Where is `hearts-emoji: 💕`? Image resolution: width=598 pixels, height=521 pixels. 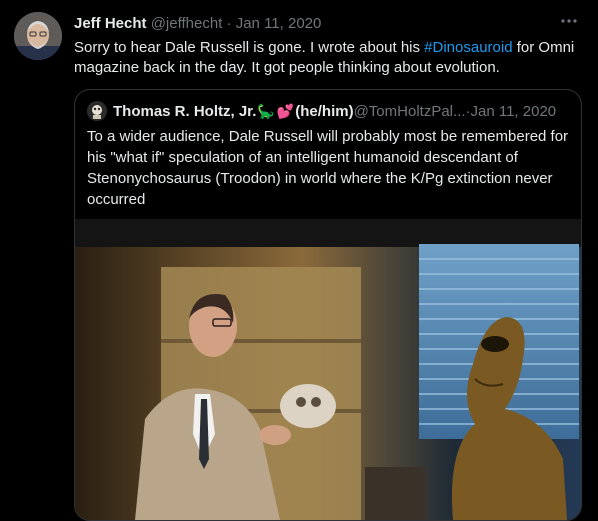
hearts-emoji: 💕 is located at coordinates (285, 110).